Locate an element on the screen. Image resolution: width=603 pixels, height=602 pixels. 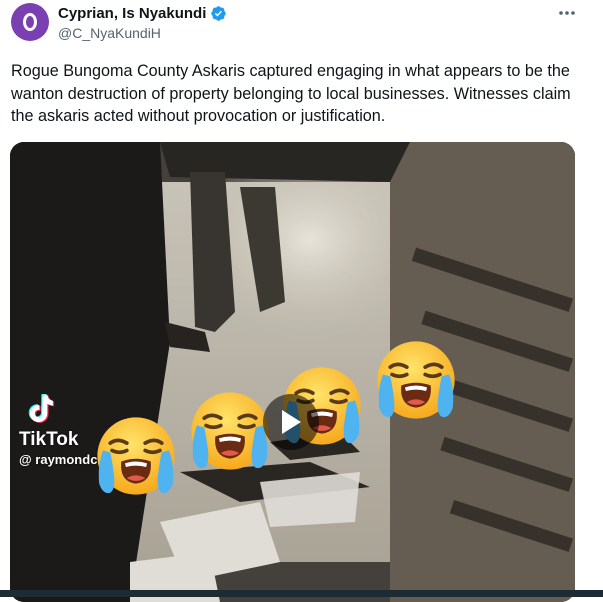
avatar is located at coordinates (30, 22).